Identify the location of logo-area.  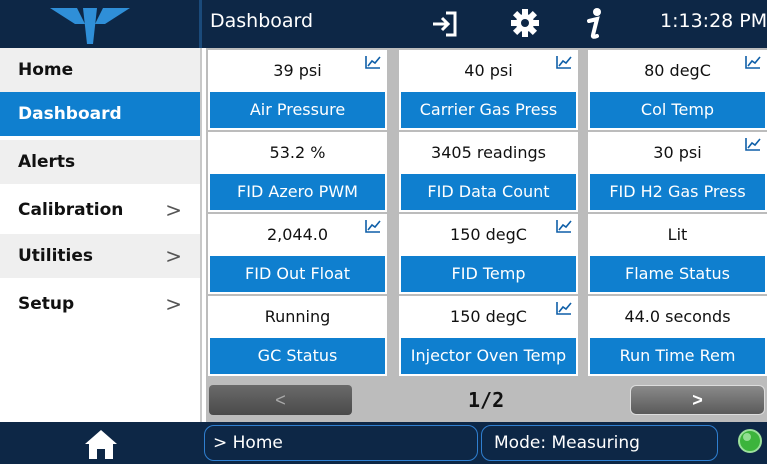
(101, 24).